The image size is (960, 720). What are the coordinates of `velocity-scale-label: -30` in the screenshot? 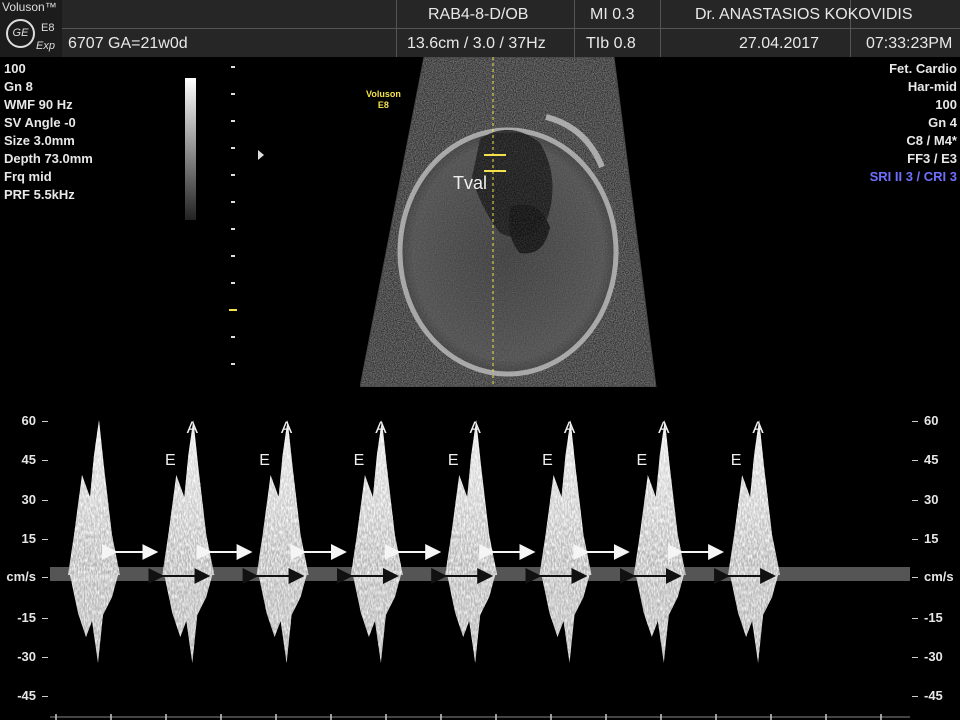 It's located at (933, 656).